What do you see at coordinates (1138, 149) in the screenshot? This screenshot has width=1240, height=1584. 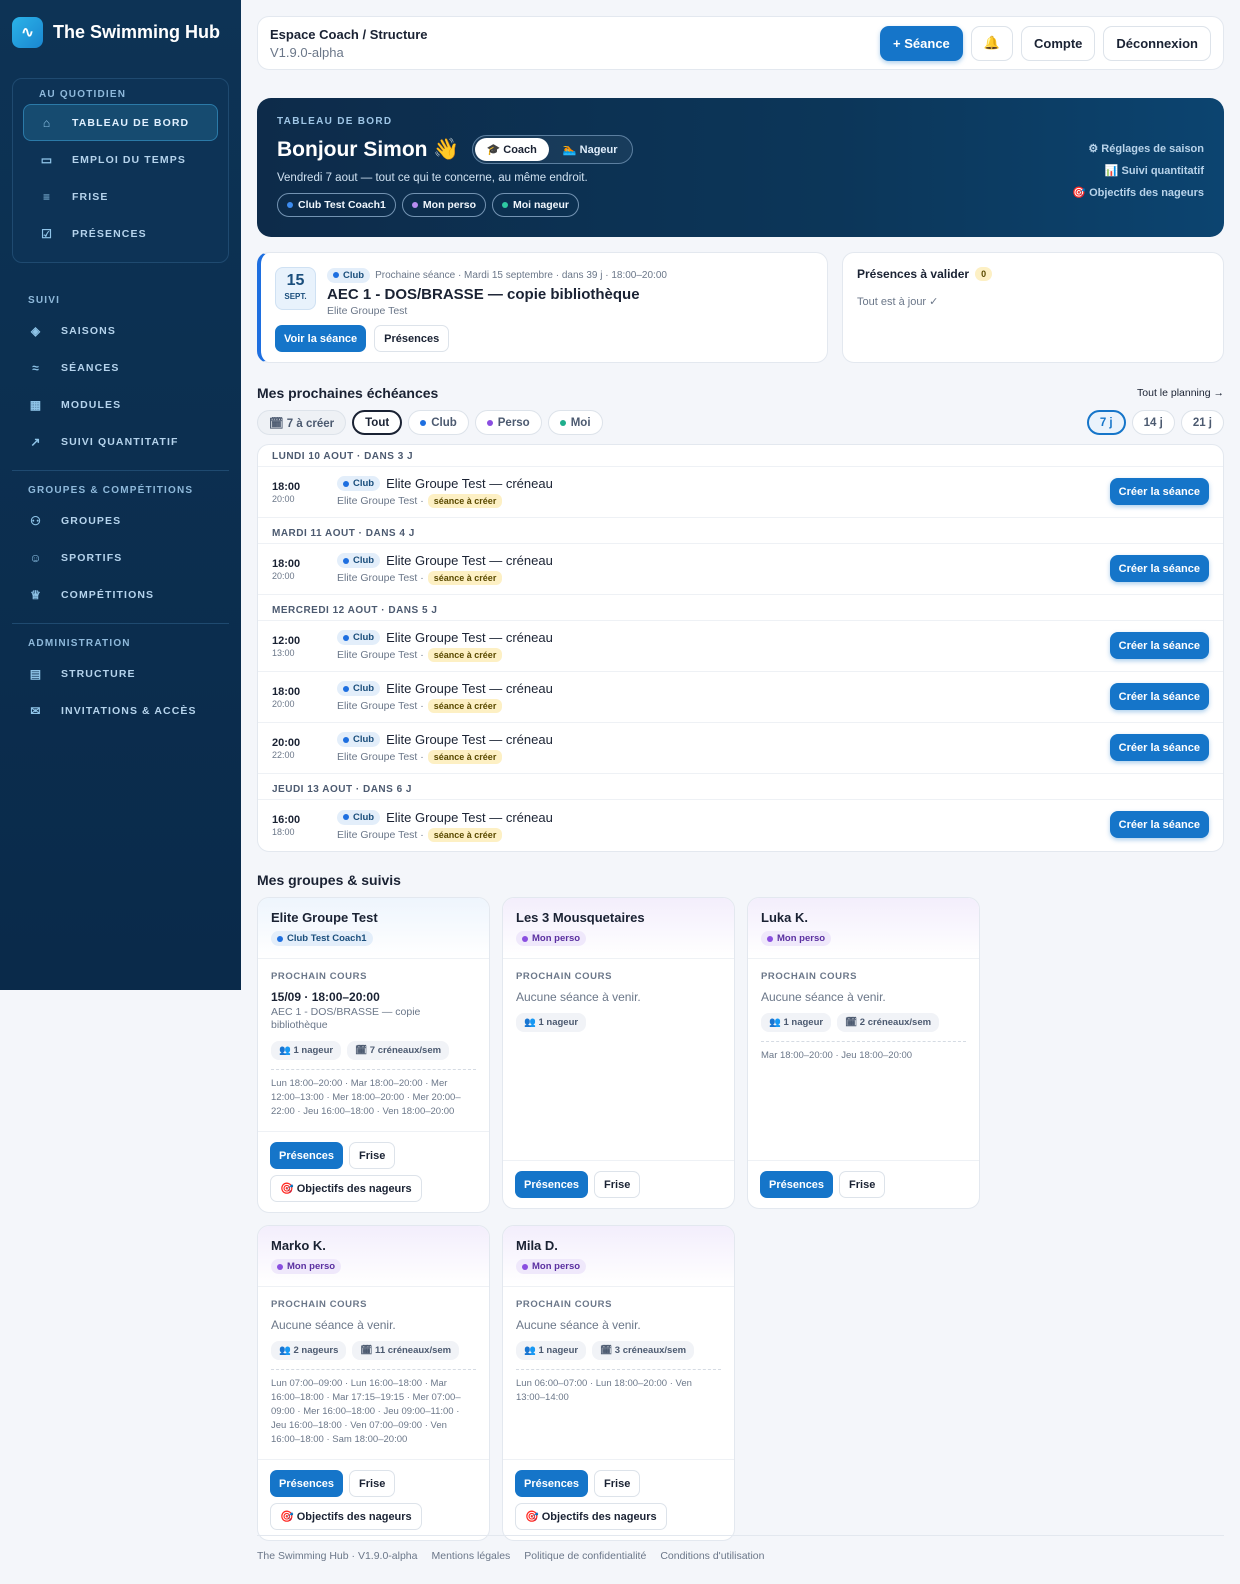 I see `season-settings-link: ⚙ Réglages de saison` at bounding box center [1138, 149].